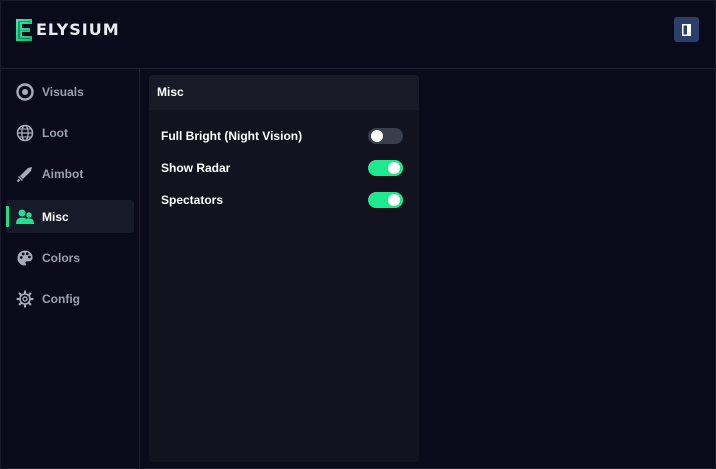  I want to click on sword-icon, so click(25, 174).